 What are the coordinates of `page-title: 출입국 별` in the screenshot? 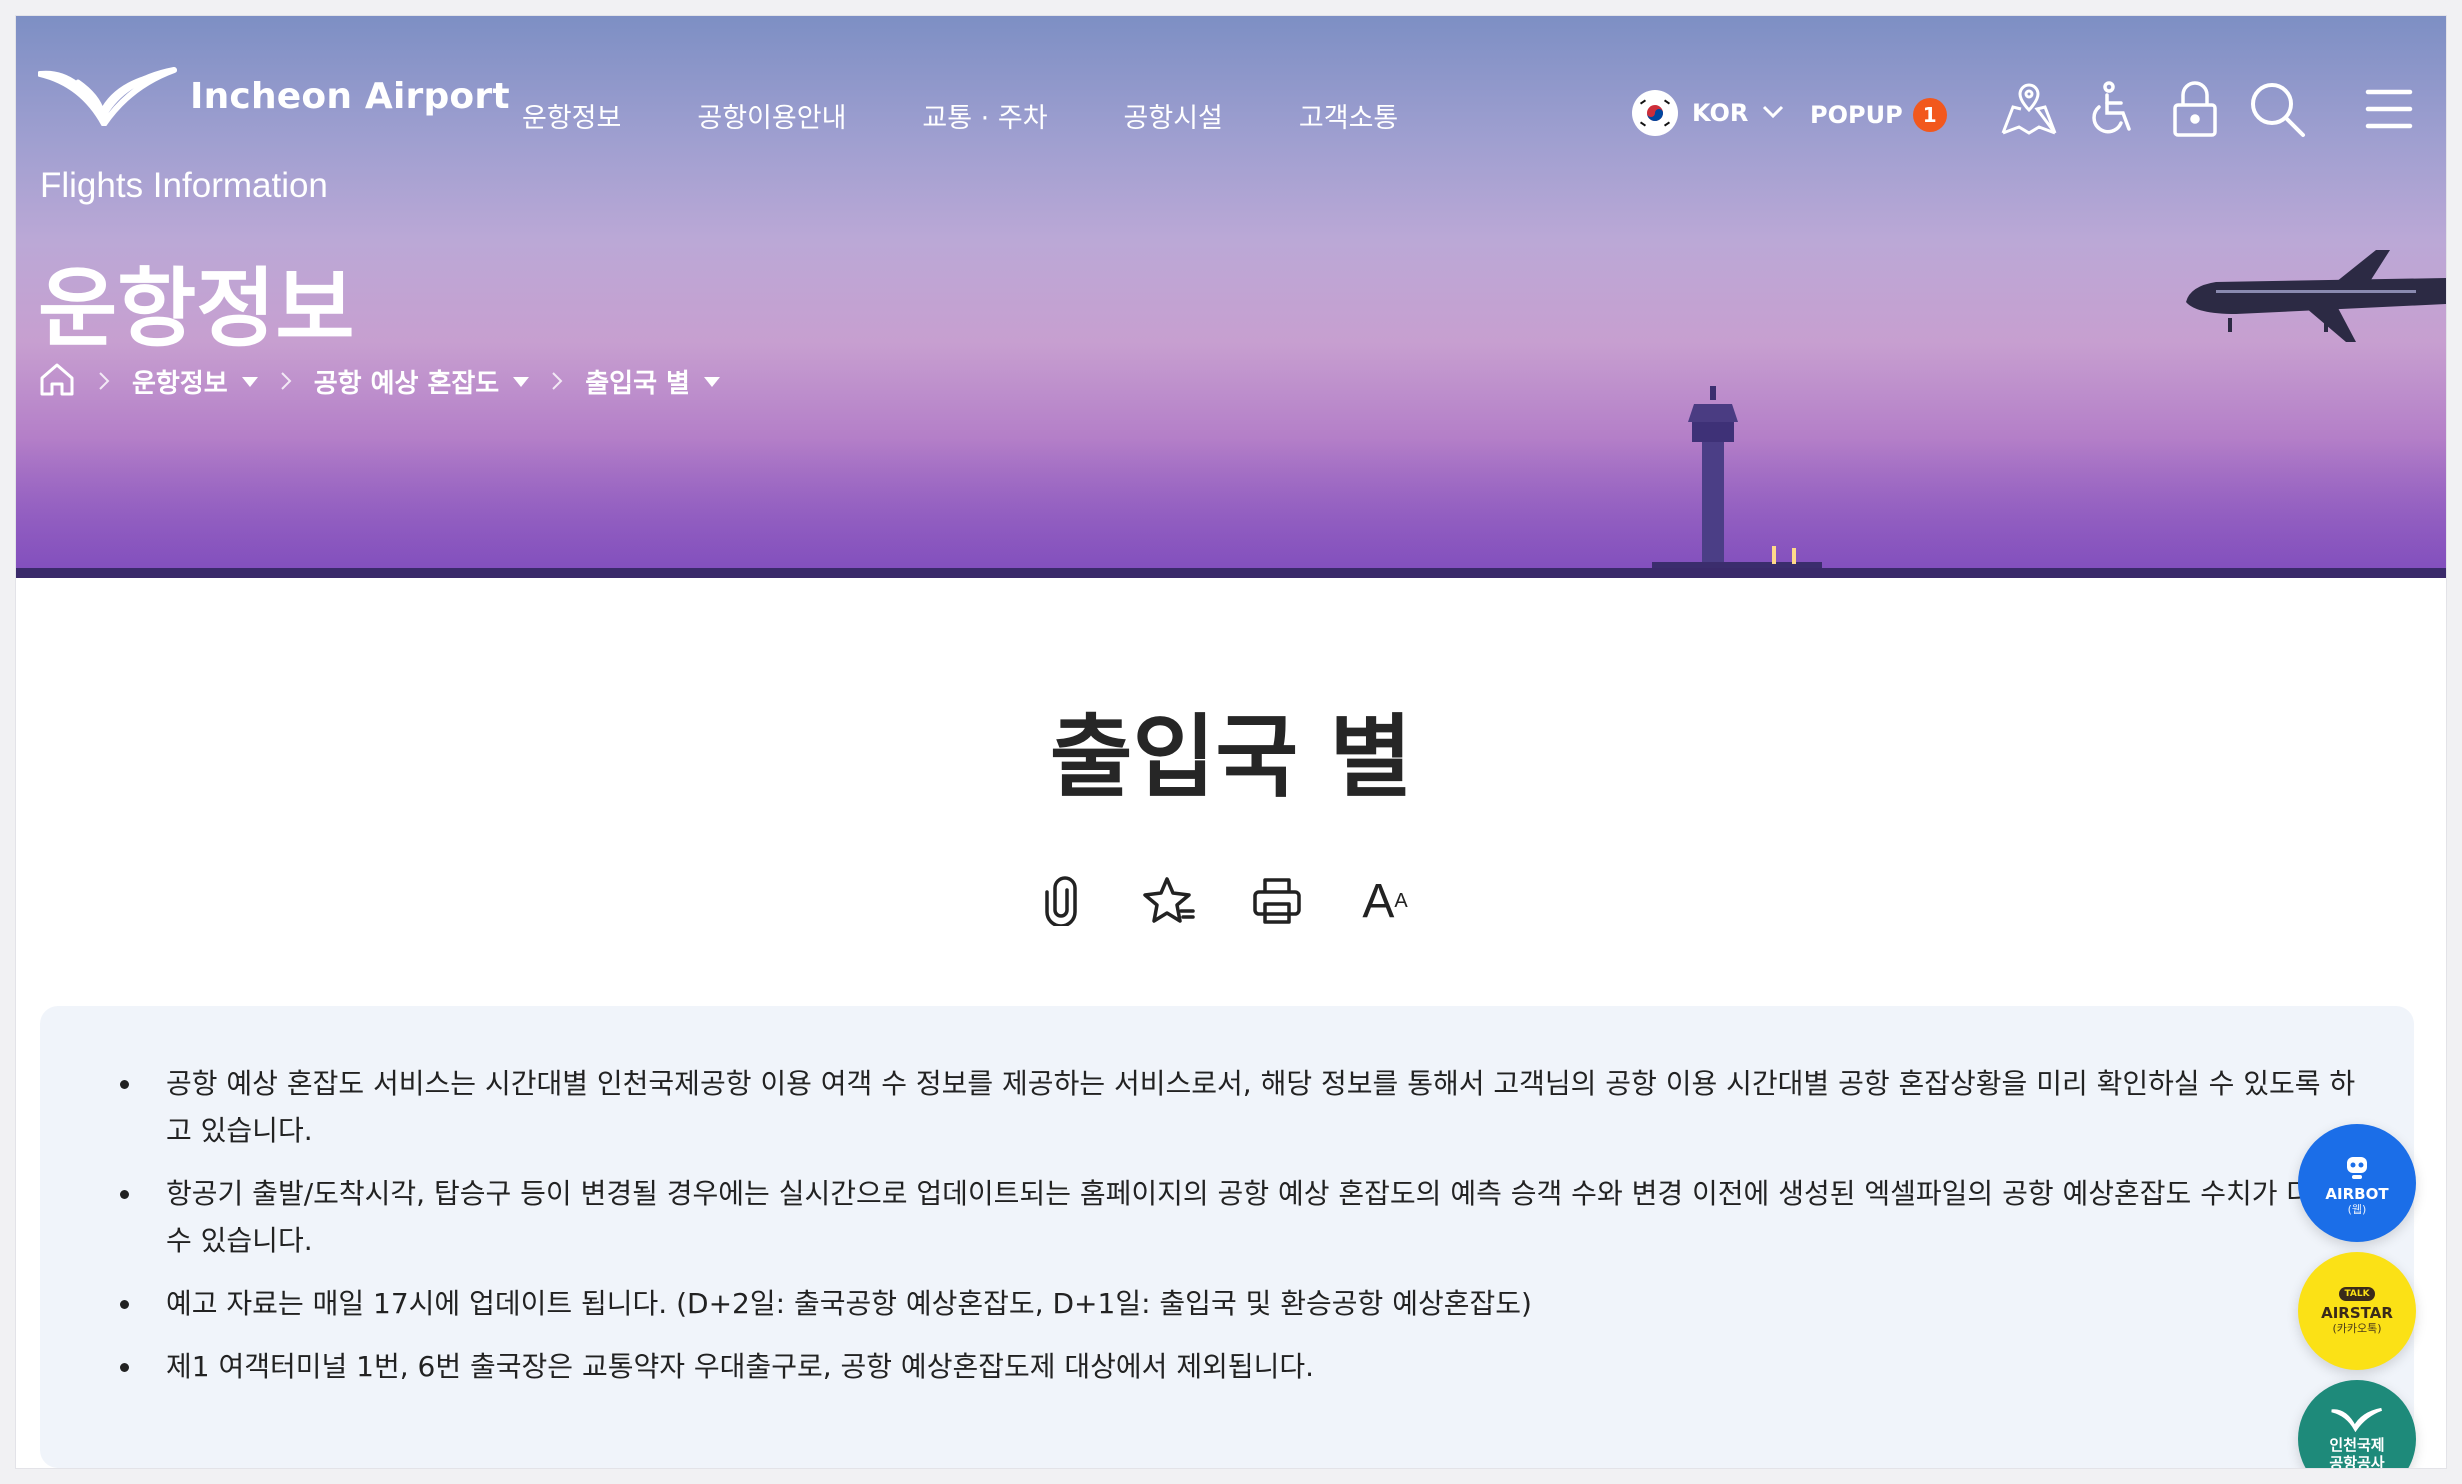 It's located at (1231, 757).